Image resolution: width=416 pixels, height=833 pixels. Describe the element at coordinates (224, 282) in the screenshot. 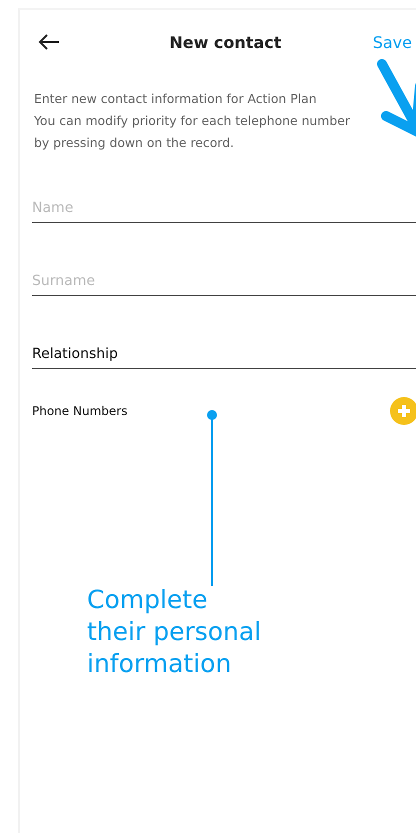

I see `input-field: Surname` at that location.